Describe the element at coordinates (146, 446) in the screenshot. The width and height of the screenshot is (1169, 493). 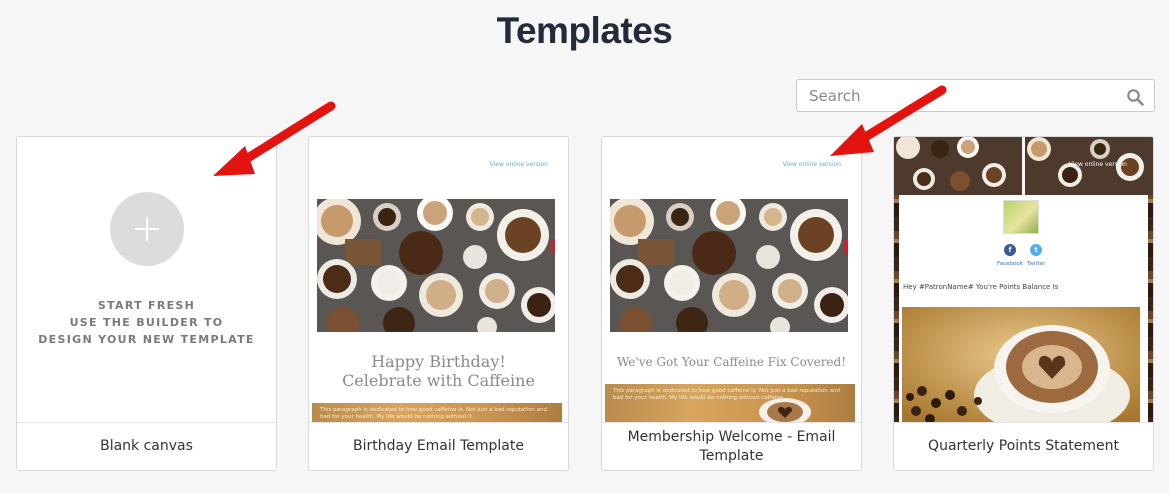
I see `template-name: Blank canvas` at that location.